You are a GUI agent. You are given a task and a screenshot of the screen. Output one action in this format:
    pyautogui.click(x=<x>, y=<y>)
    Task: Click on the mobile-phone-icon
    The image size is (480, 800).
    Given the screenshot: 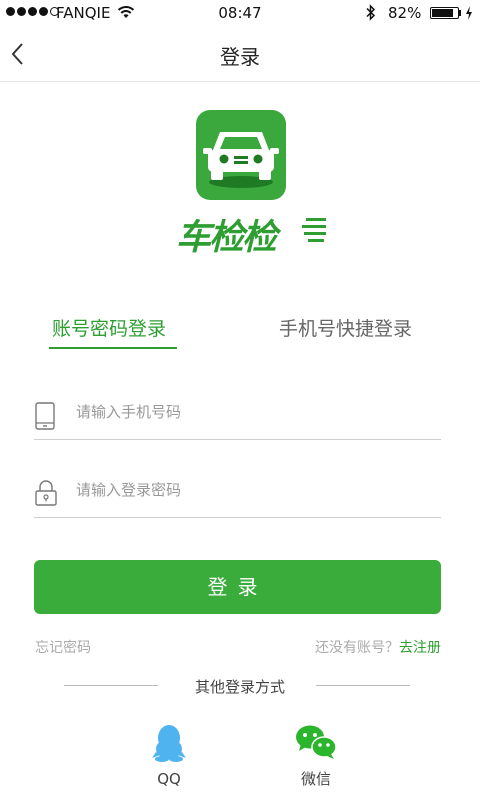 What is the action you would take?
    pyautogui.click(x=45, y=416)
    